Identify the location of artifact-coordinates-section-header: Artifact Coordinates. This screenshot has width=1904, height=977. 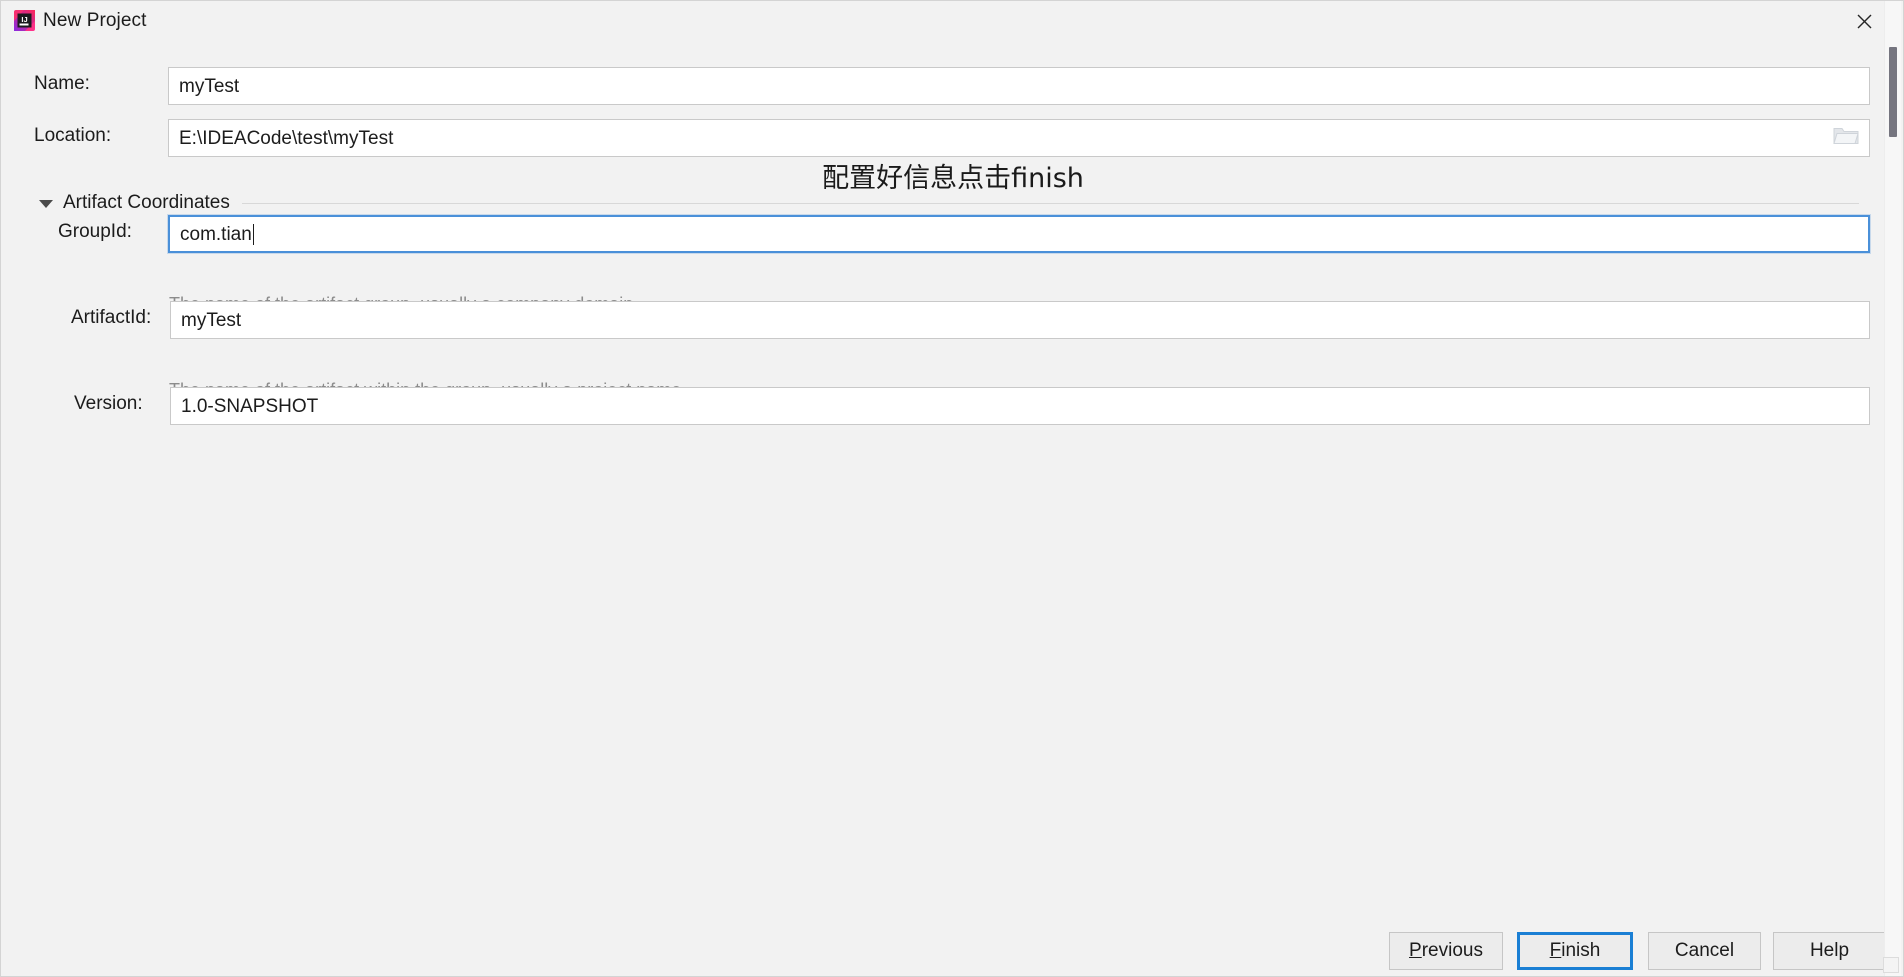
(949, 203).